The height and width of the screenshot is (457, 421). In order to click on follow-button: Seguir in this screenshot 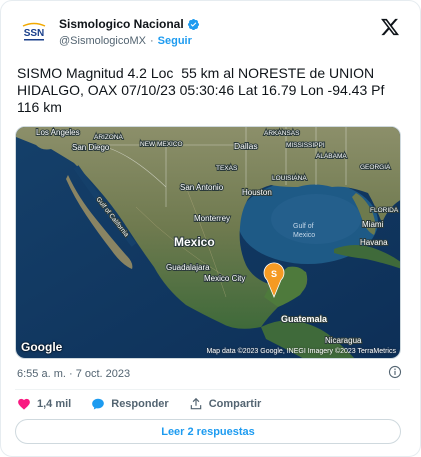, I will do `click(175, 41)`.